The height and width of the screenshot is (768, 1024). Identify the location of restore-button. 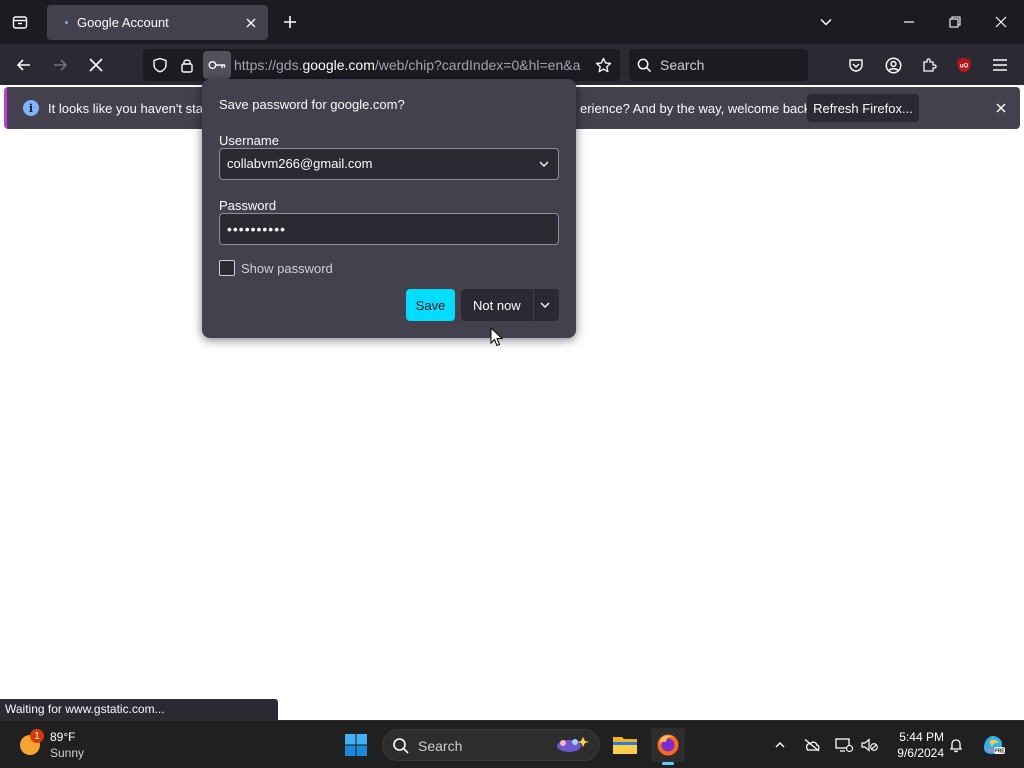
(955, 22).